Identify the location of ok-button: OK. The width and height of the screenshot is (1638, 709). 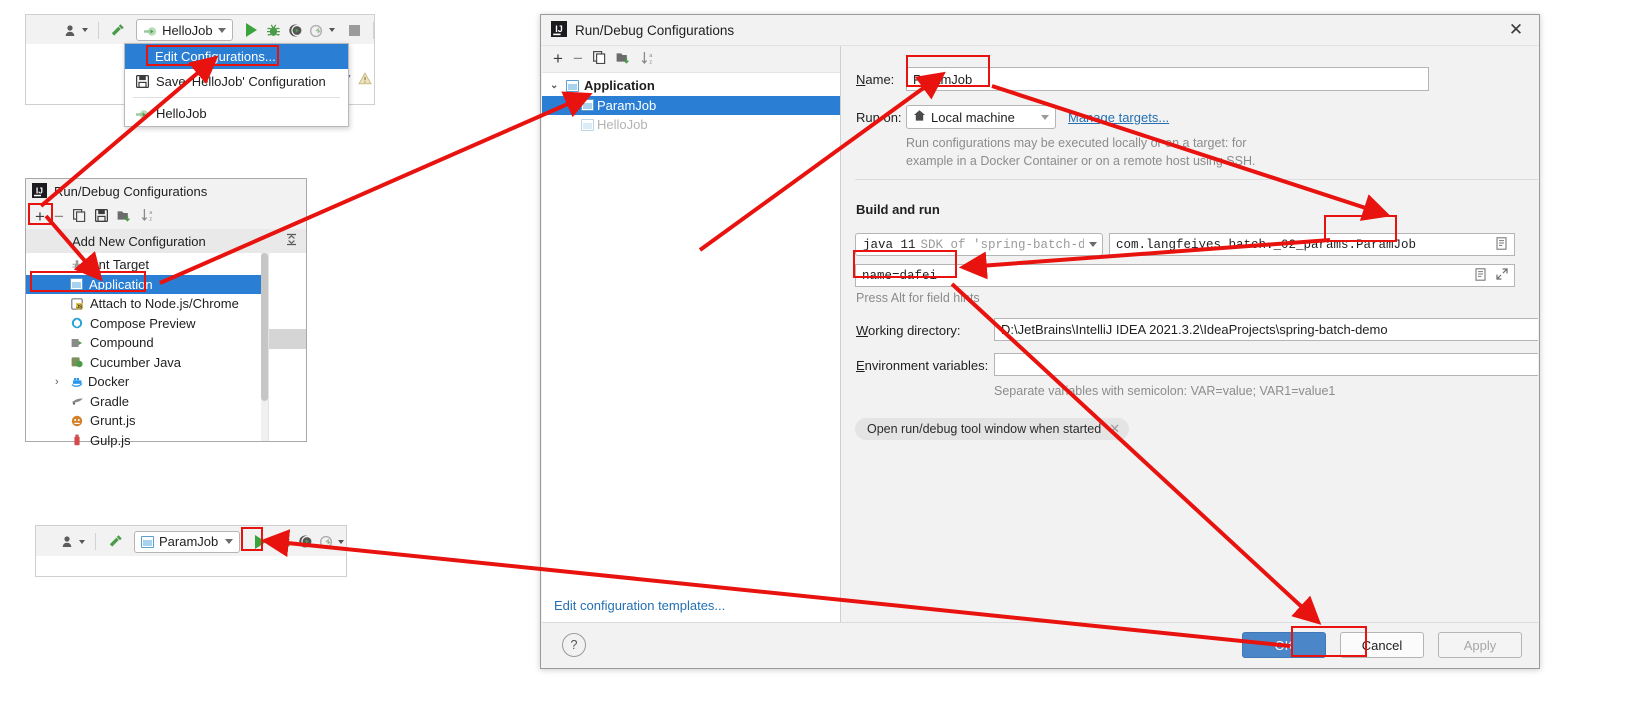
(1284, 645).